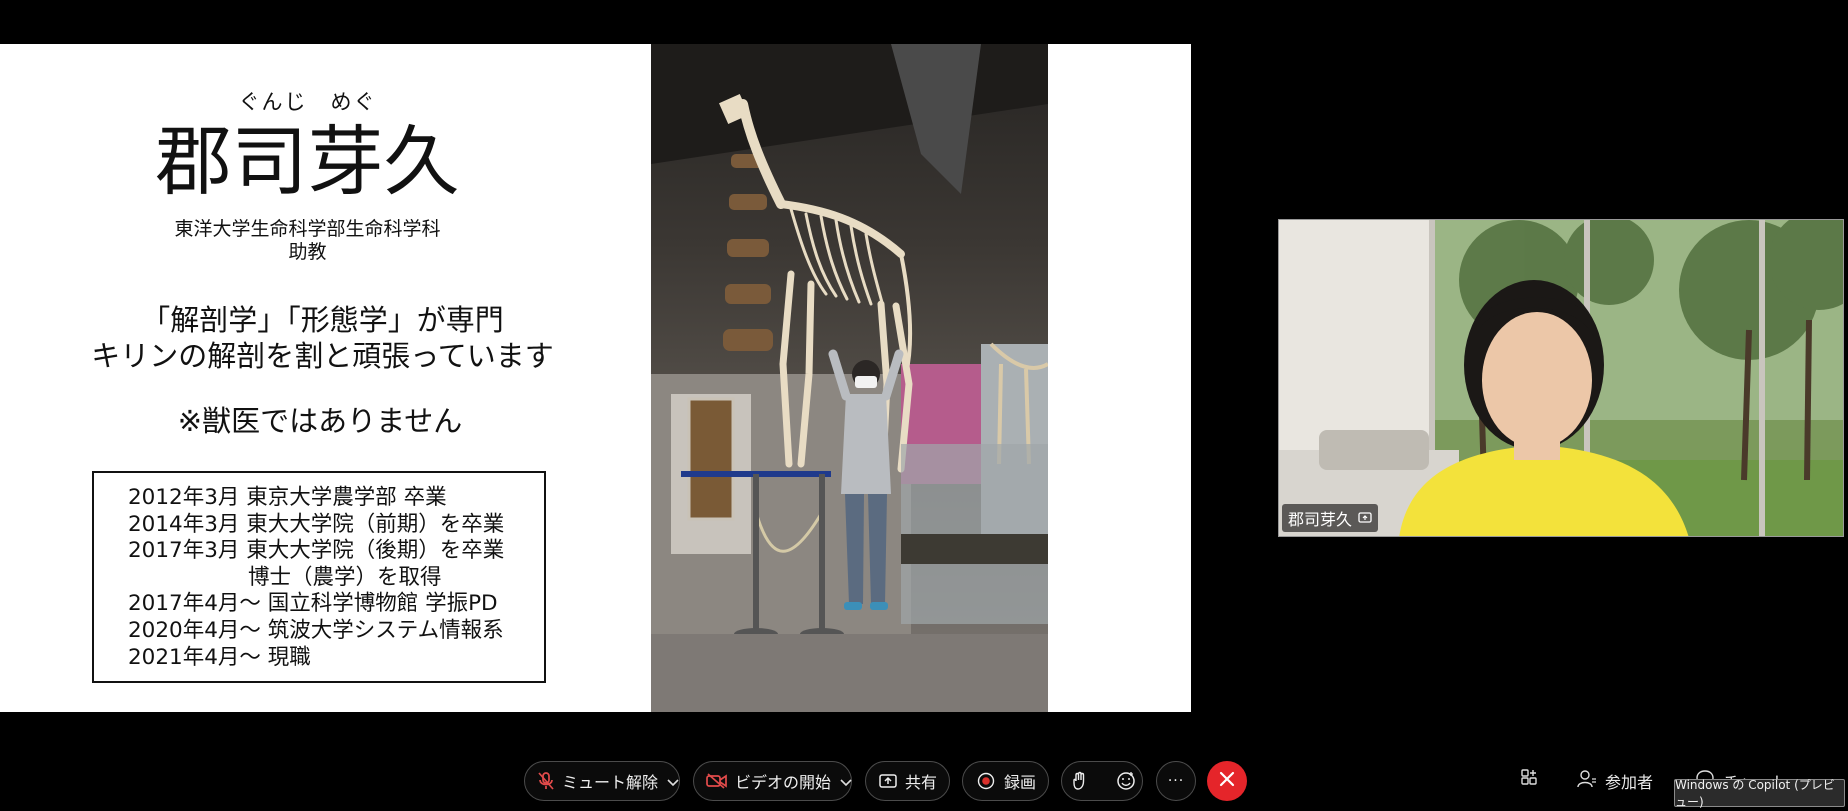 This screenshot has height=811, width=1848. I want to click on participants-label: 参加者, so click(1629, 782).